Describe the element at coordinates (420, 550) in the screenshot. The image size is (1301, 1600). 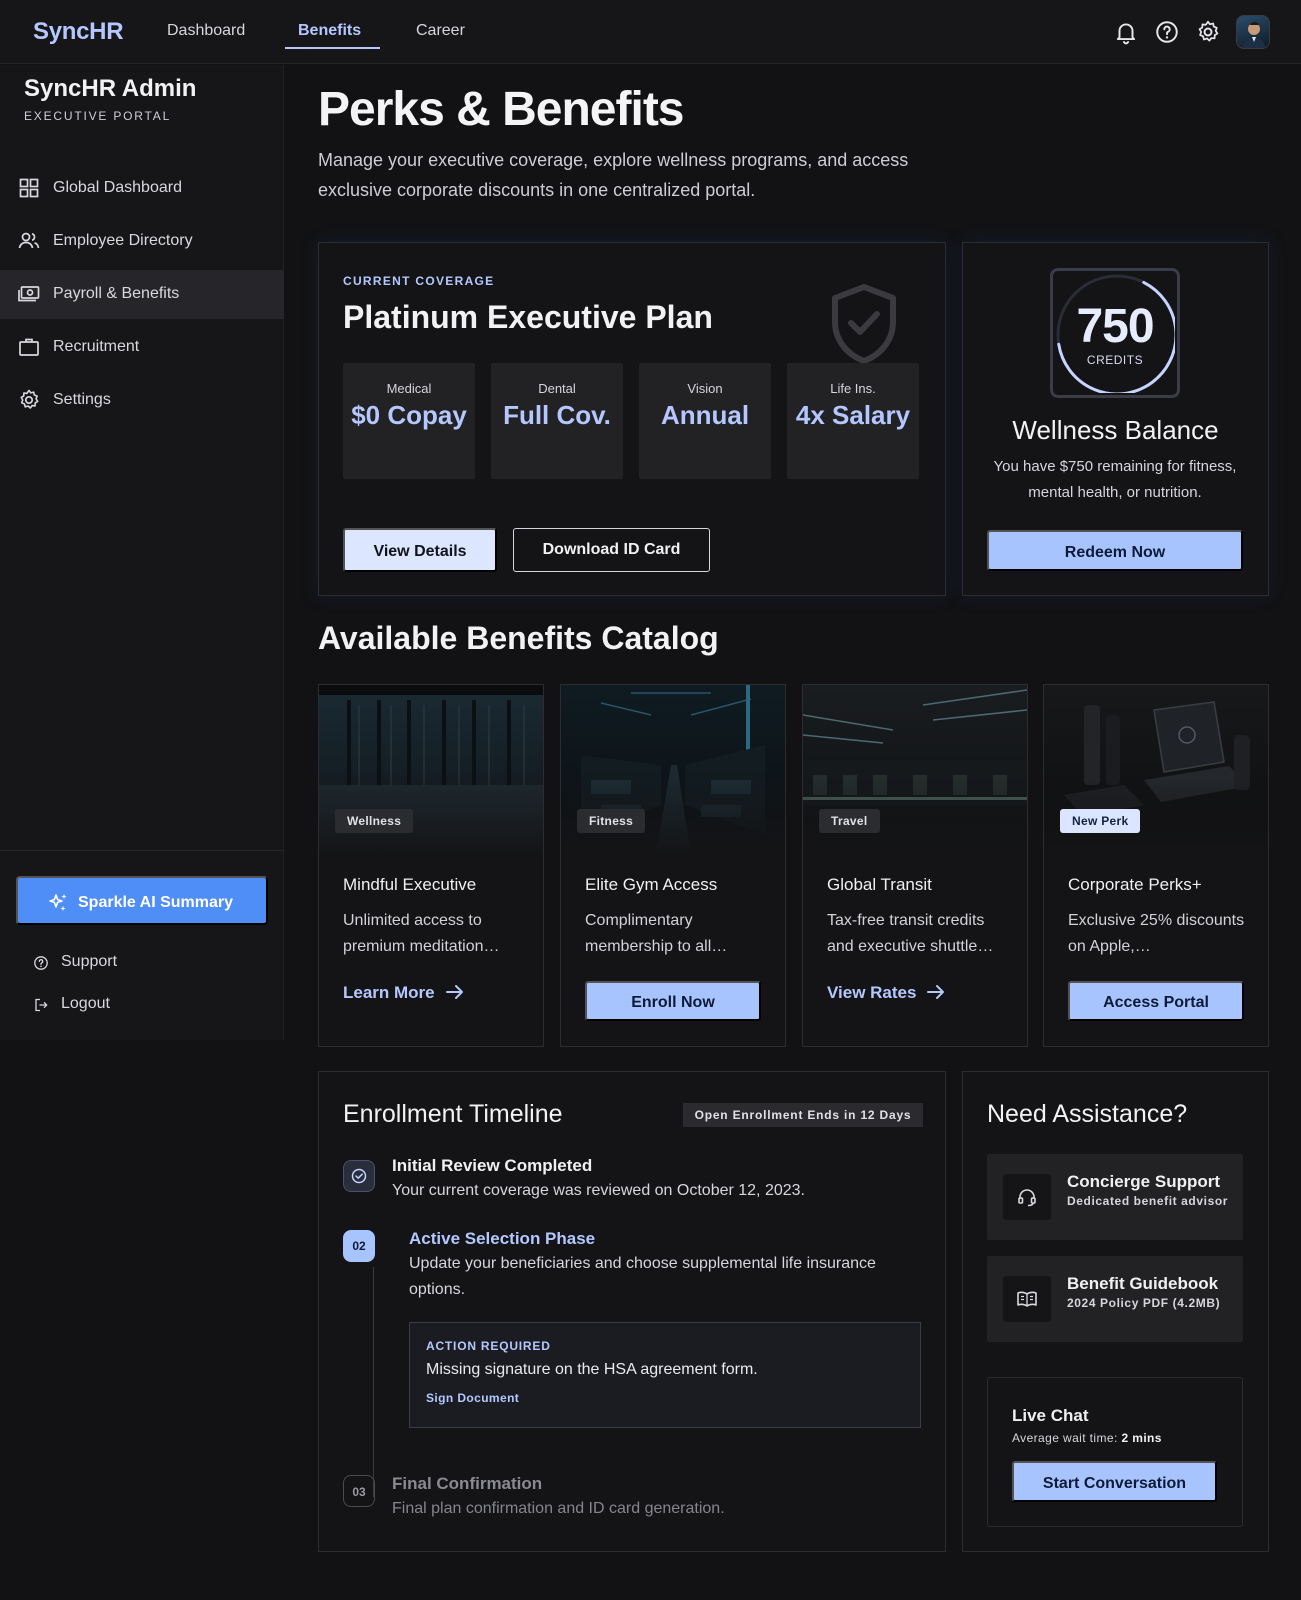
I see `view-details-button: View Details` at that location.